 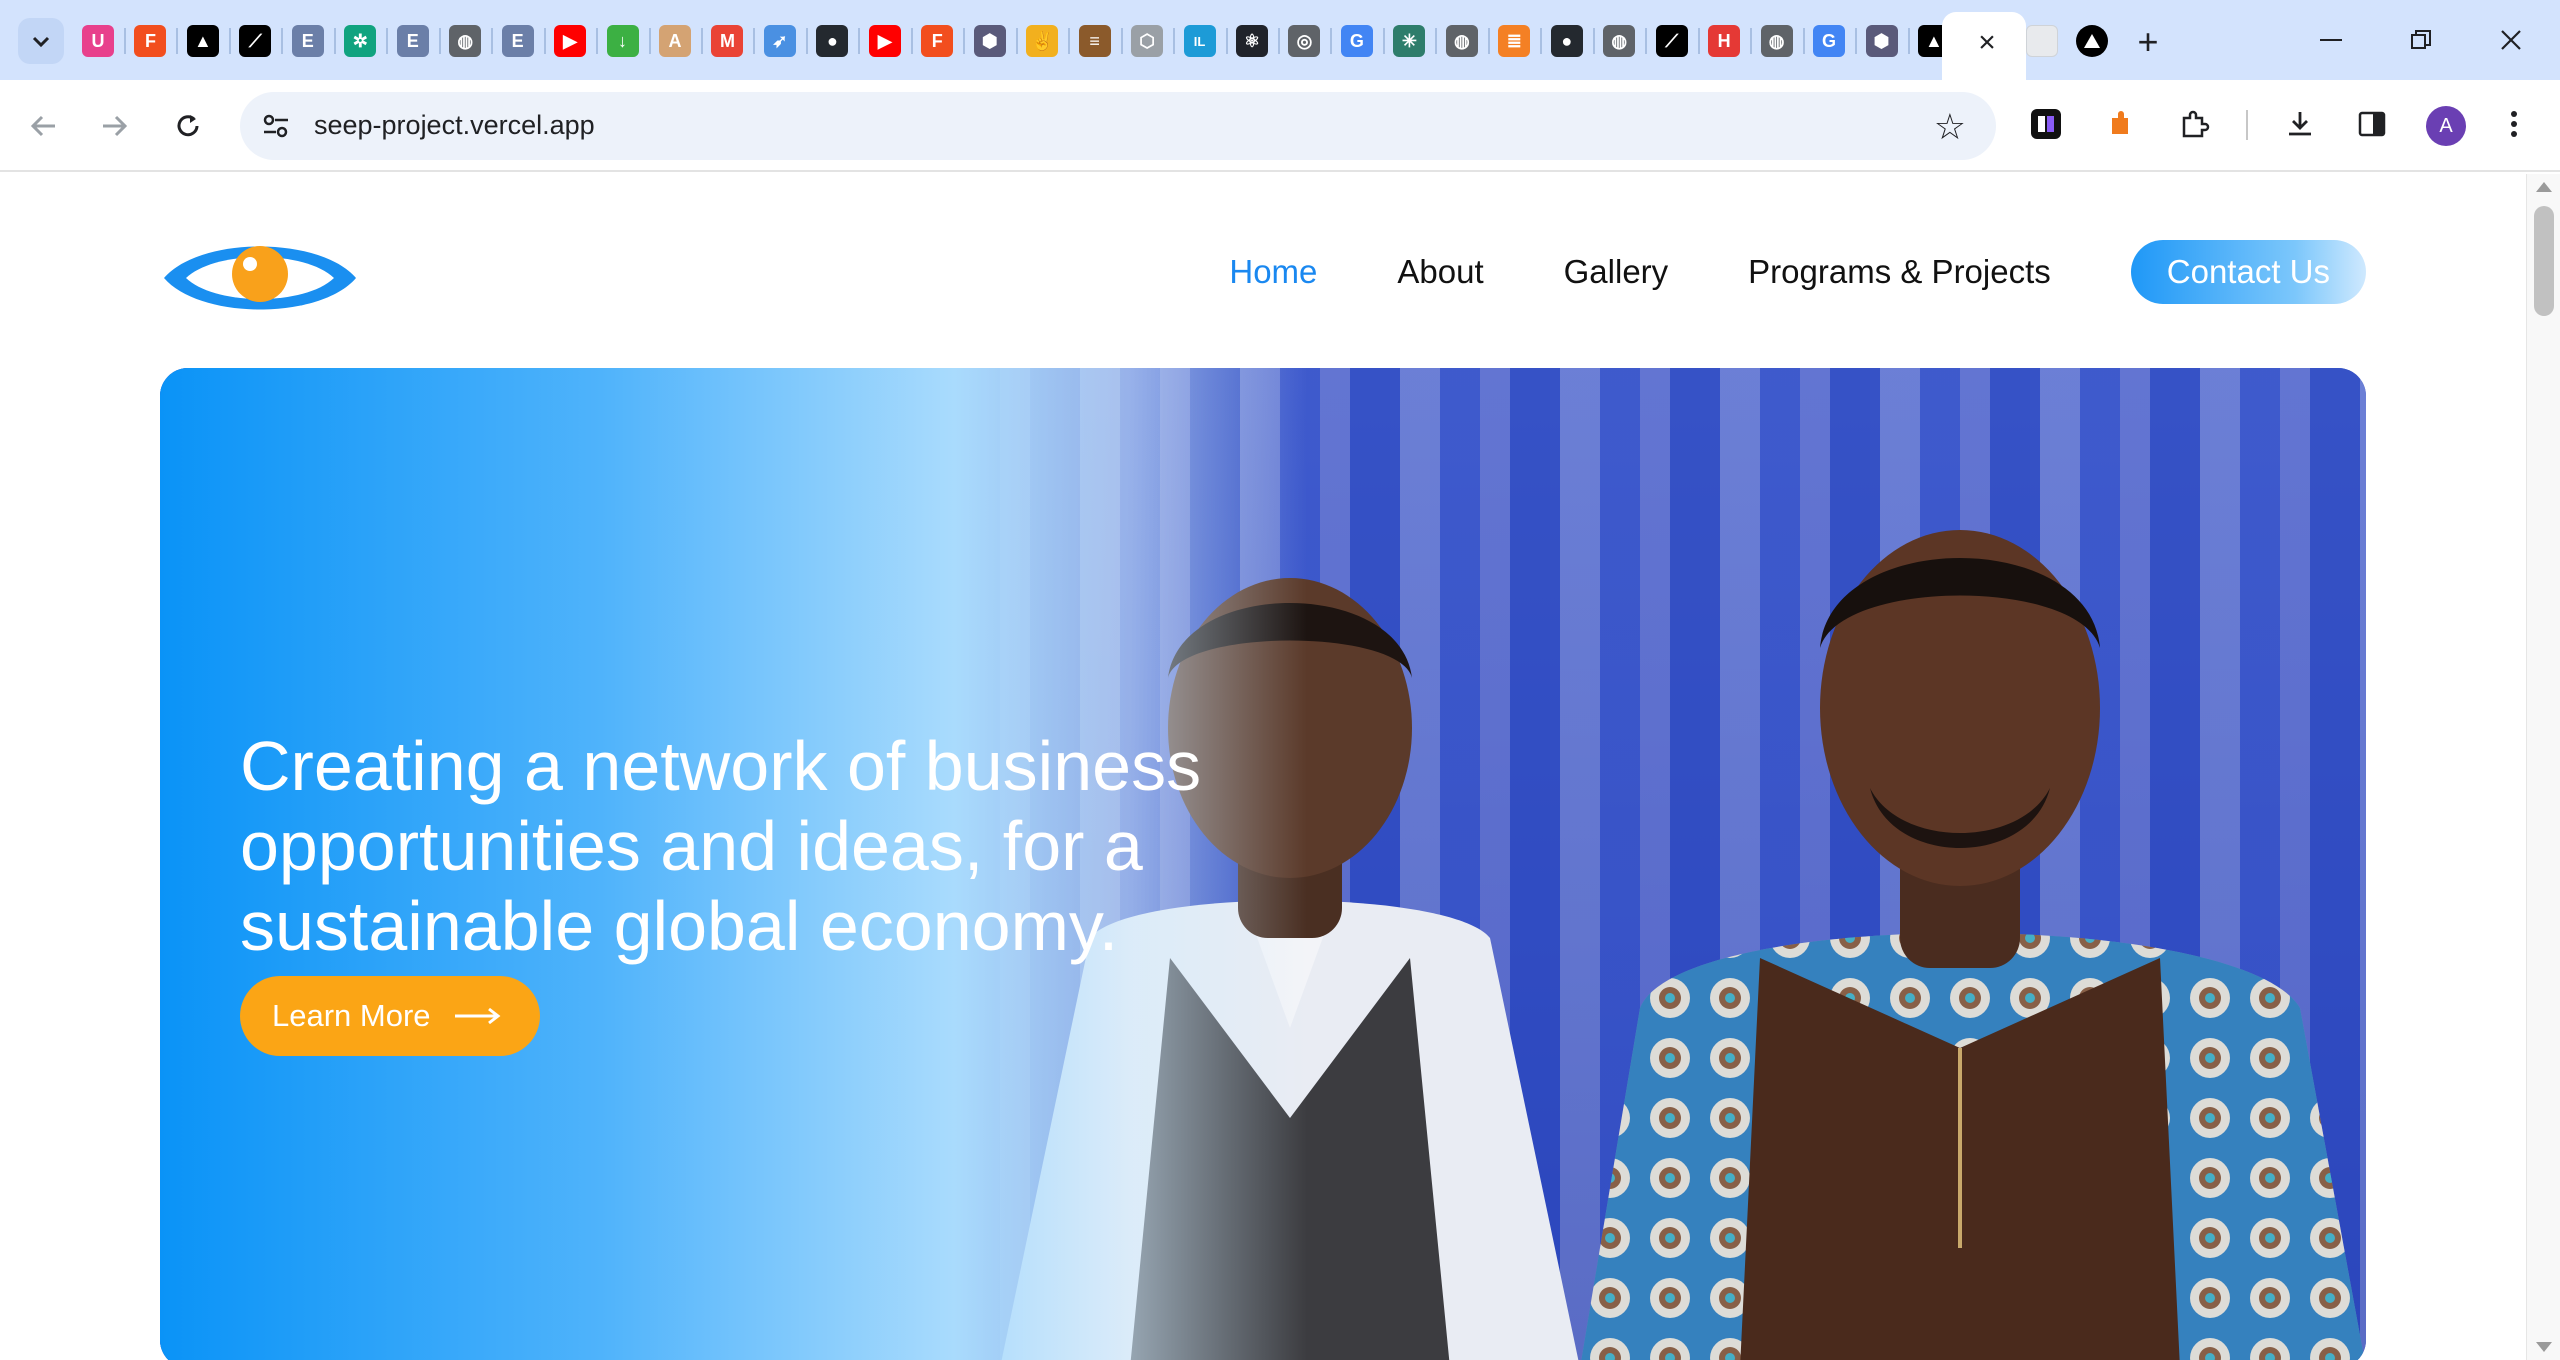 I want to click on sparkle-icon: ✳, so click(x=1409, y=41).